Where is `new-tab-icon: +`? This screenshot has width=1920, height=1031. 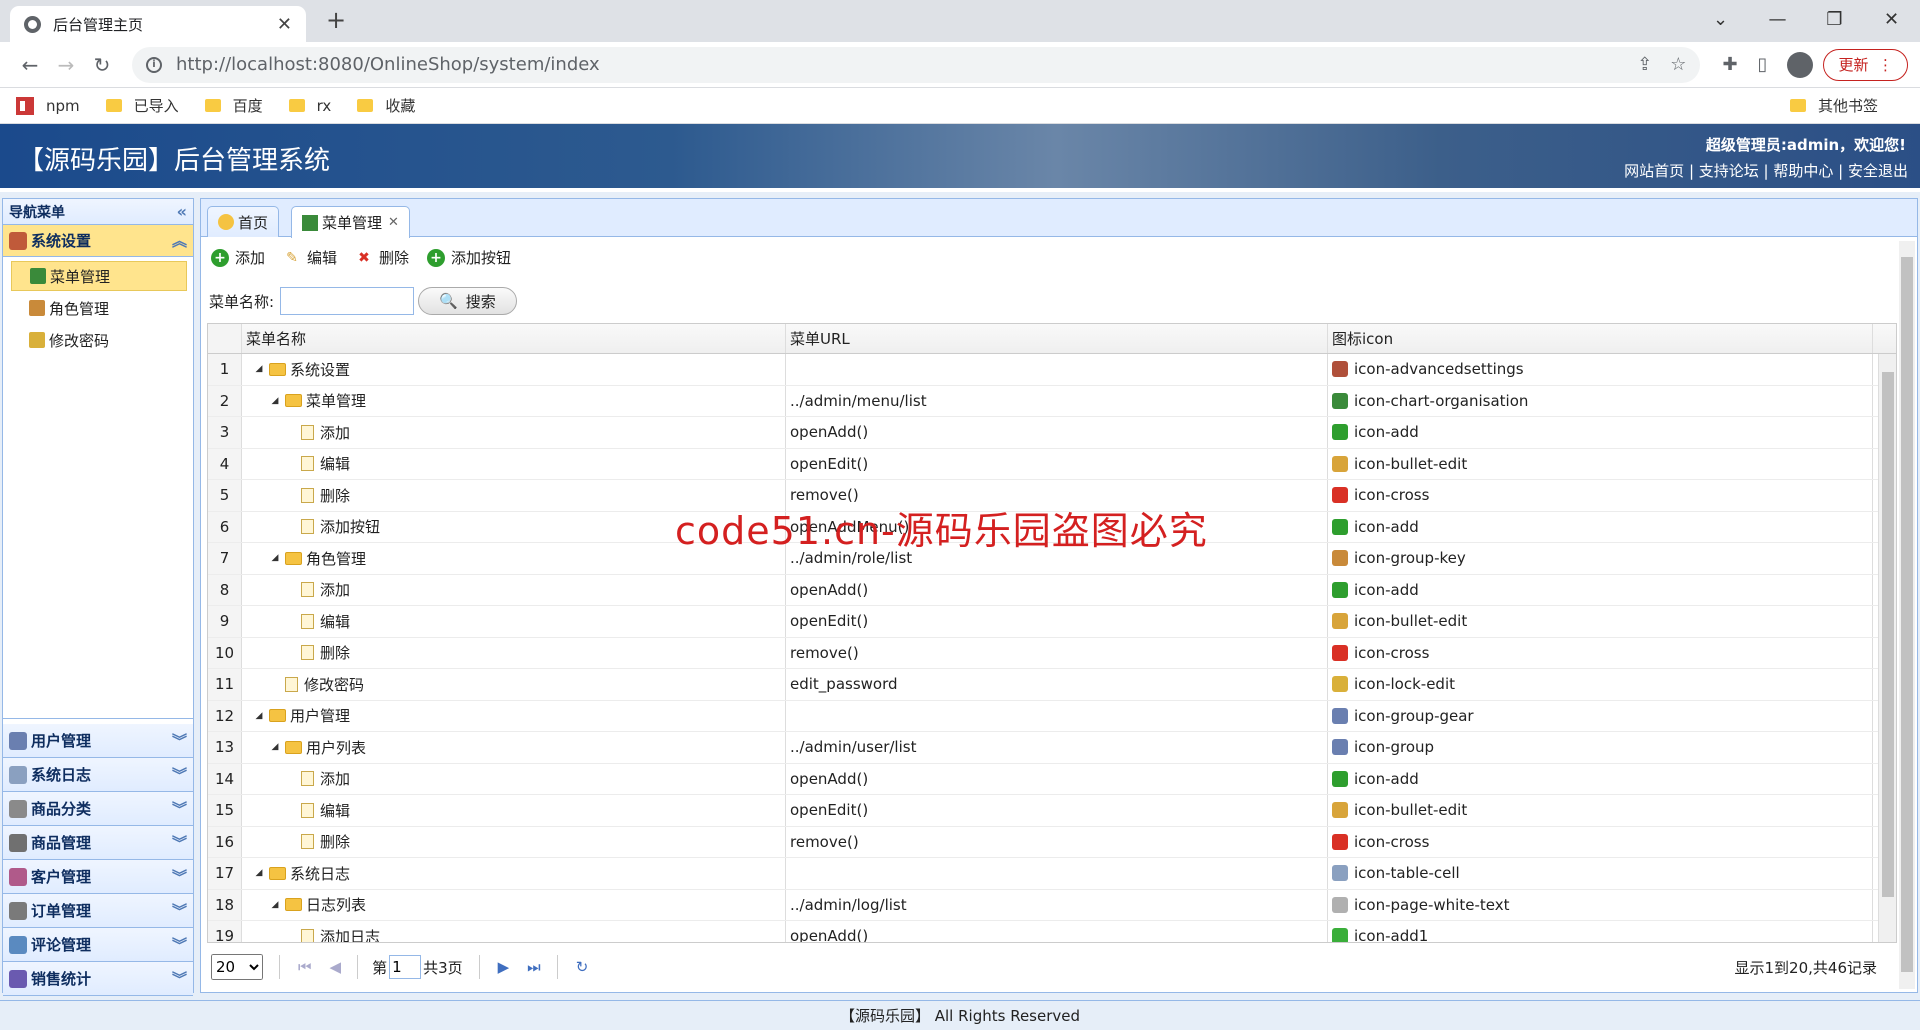
new-tab-icon: + is located at coordinates (336, 20).